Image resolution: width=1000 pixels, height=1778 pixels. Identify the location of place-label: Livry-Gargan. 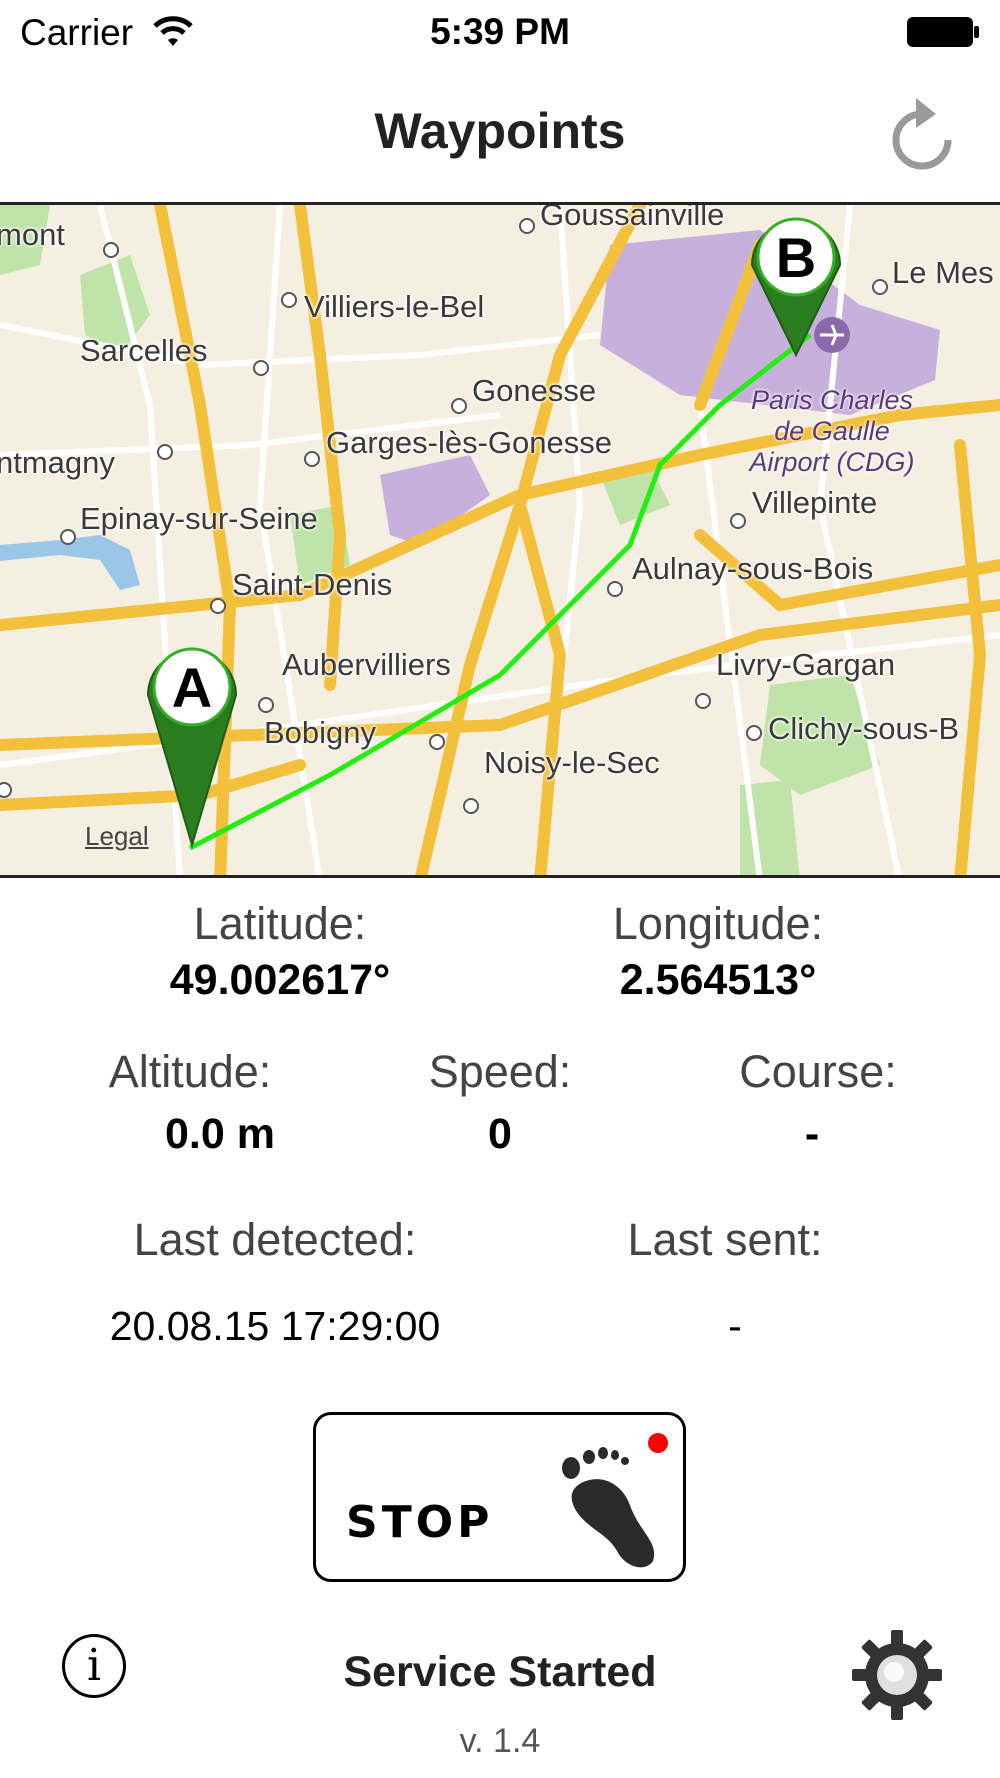
(806, 664).